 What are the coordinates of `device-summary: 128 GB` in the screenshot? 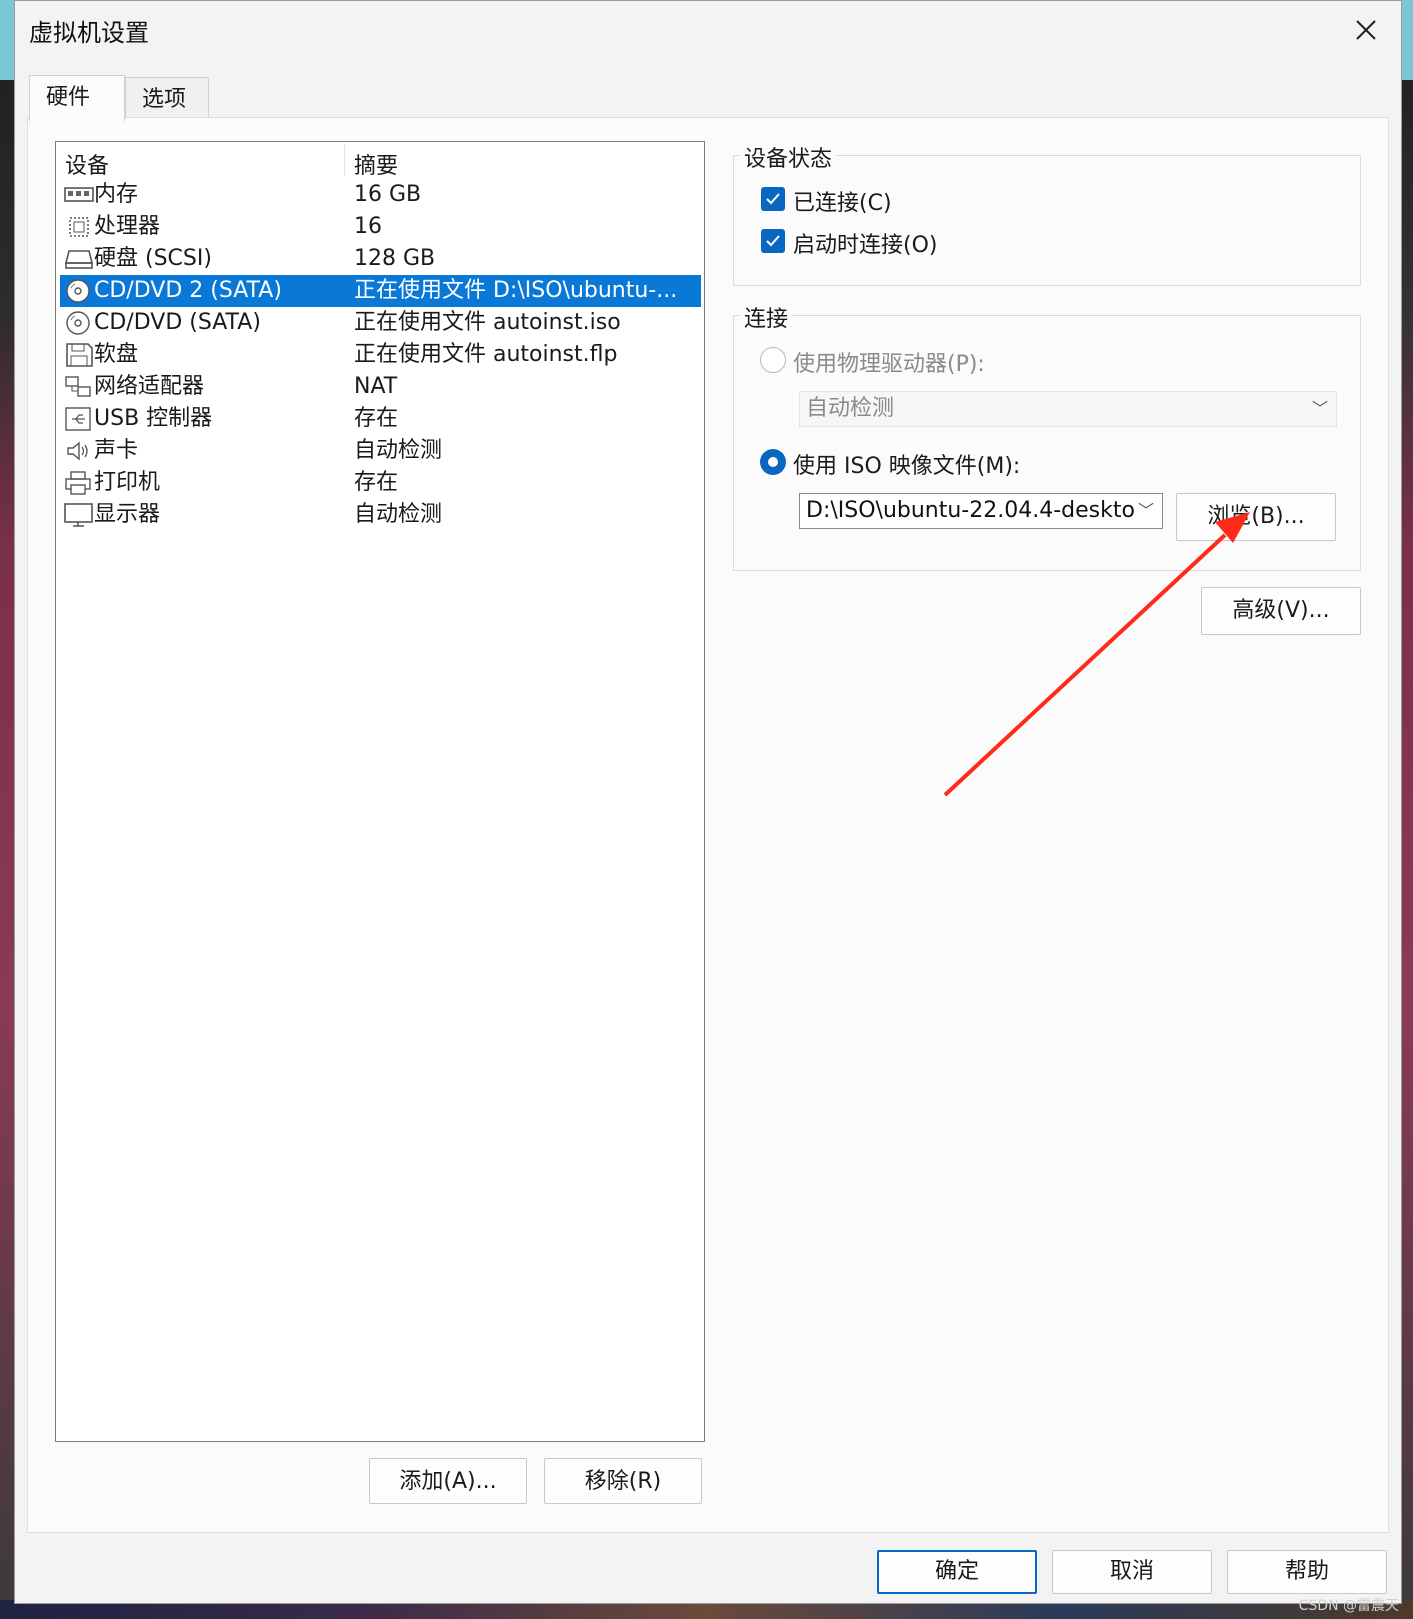 It's located at (395, 258).